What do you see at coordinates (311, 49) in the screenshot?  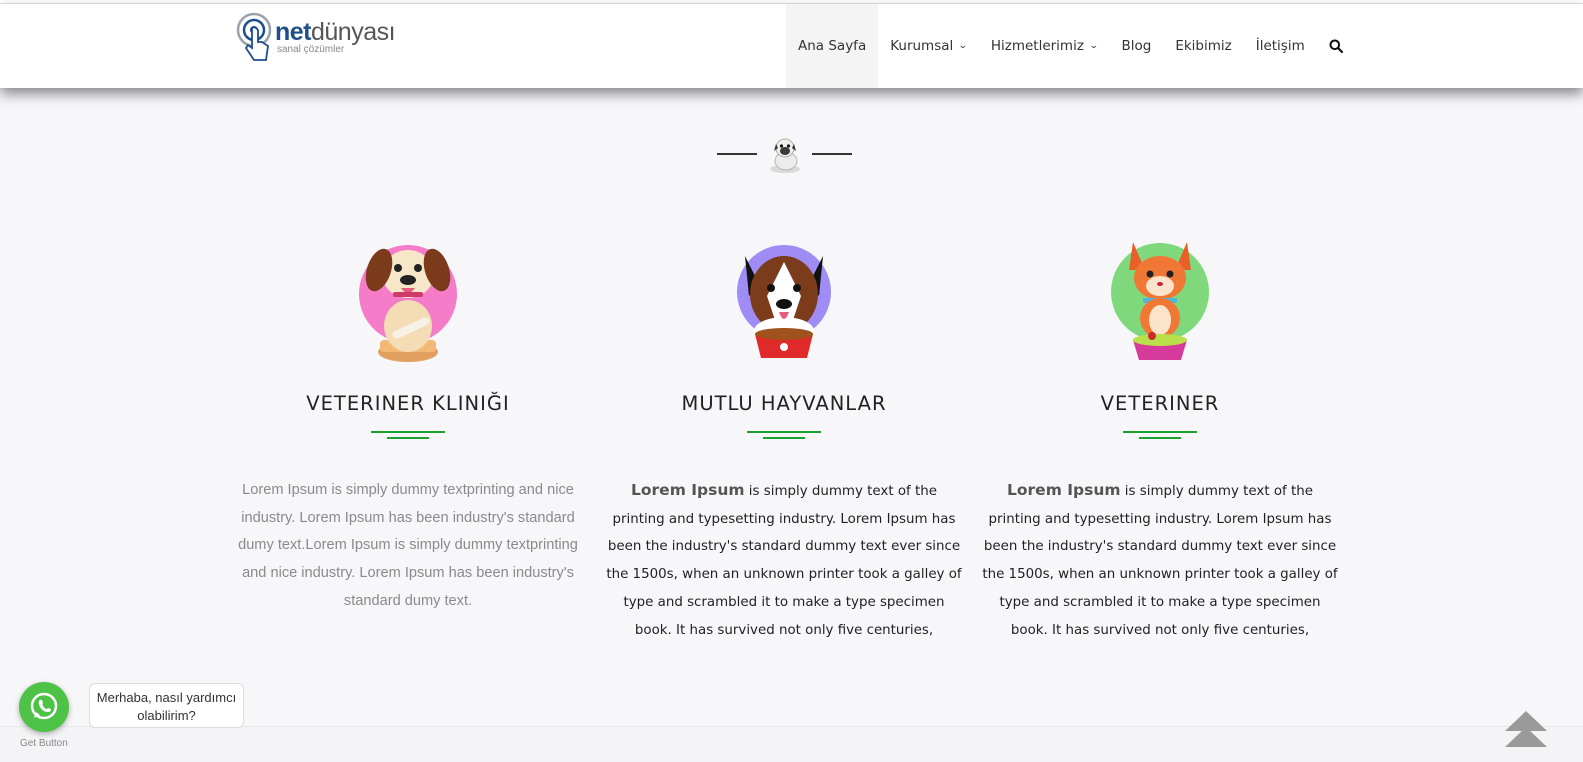 I see `logo-tagline: sanal çözümler` at bounding box center [311, 49].